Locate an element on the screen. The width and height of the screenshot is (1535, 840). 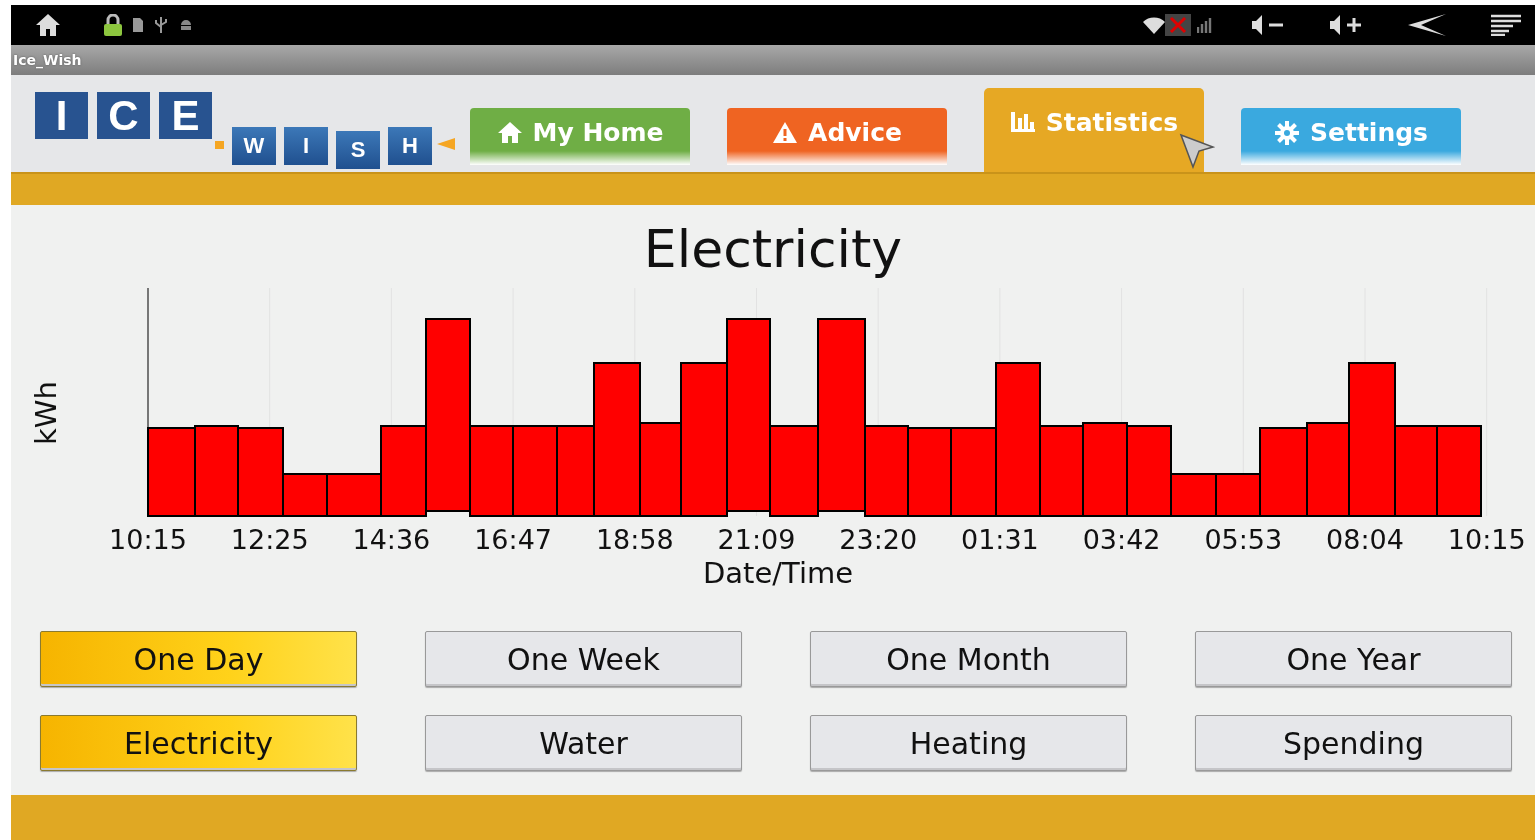
period-button: One Month is located at coordinates (968, 659).